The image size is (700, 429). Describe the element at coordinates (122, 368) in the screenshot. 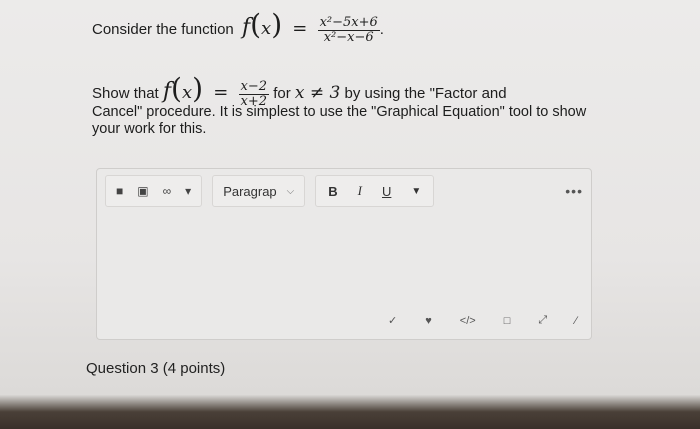

I see `question-3-label: Question 3` at that location.